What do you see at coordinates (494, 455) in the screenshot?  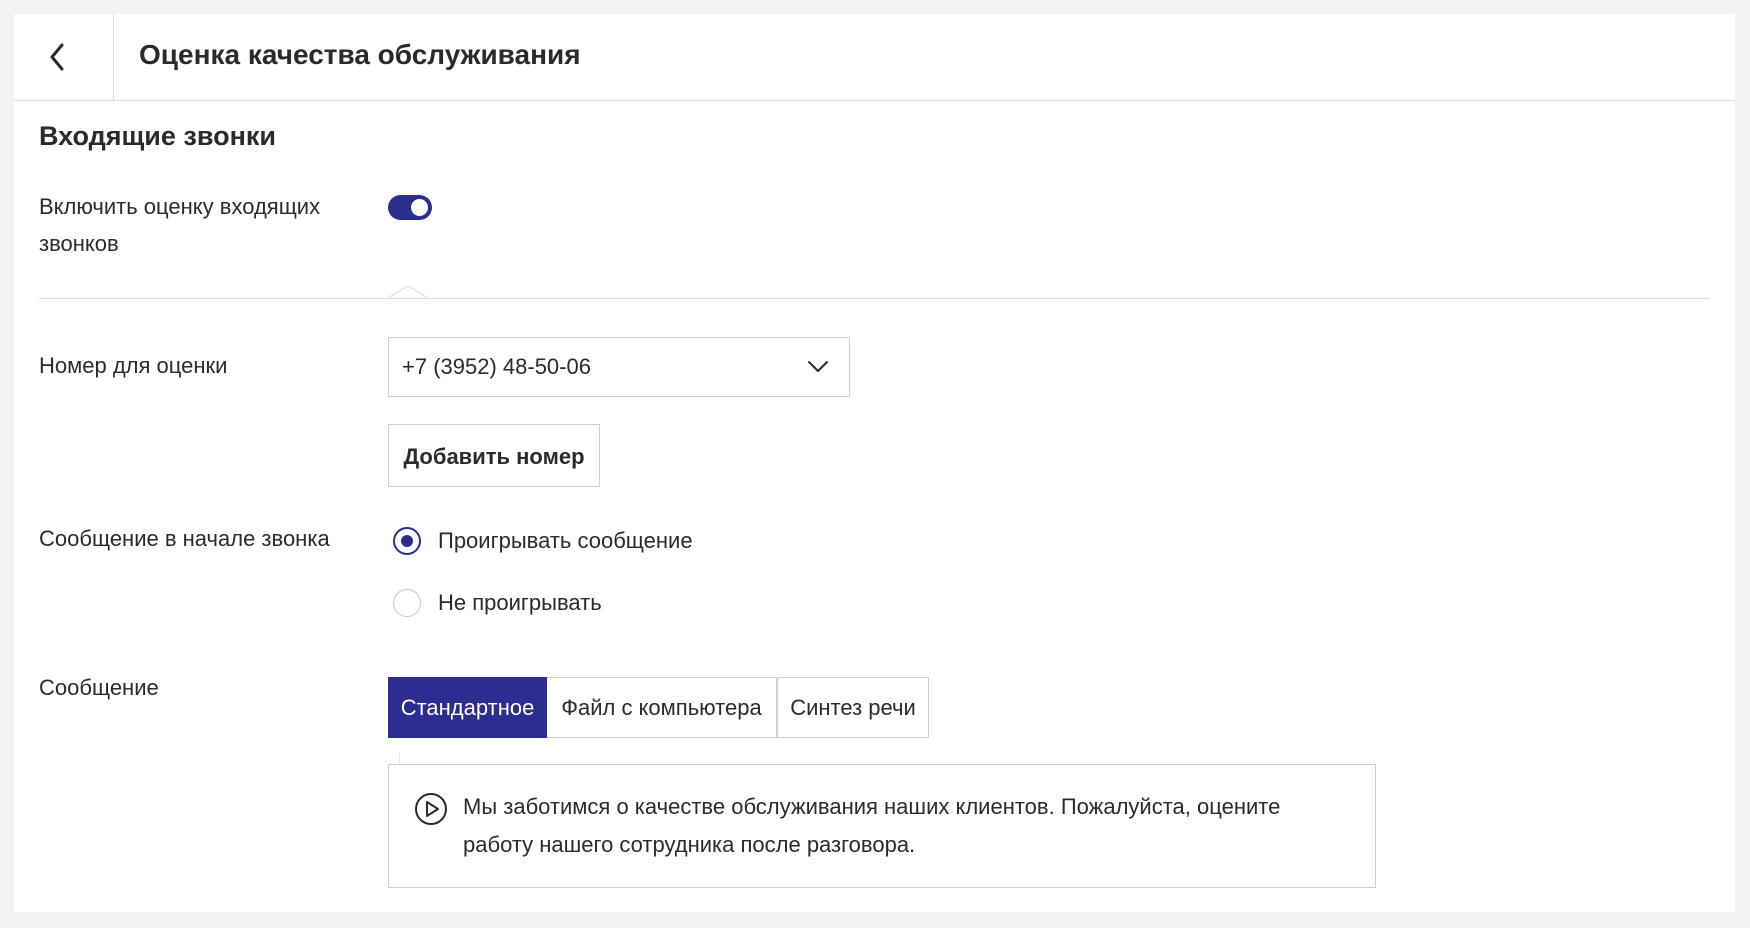 I see `add-number-button: Добавить номер` at bounding box center [494, 455].